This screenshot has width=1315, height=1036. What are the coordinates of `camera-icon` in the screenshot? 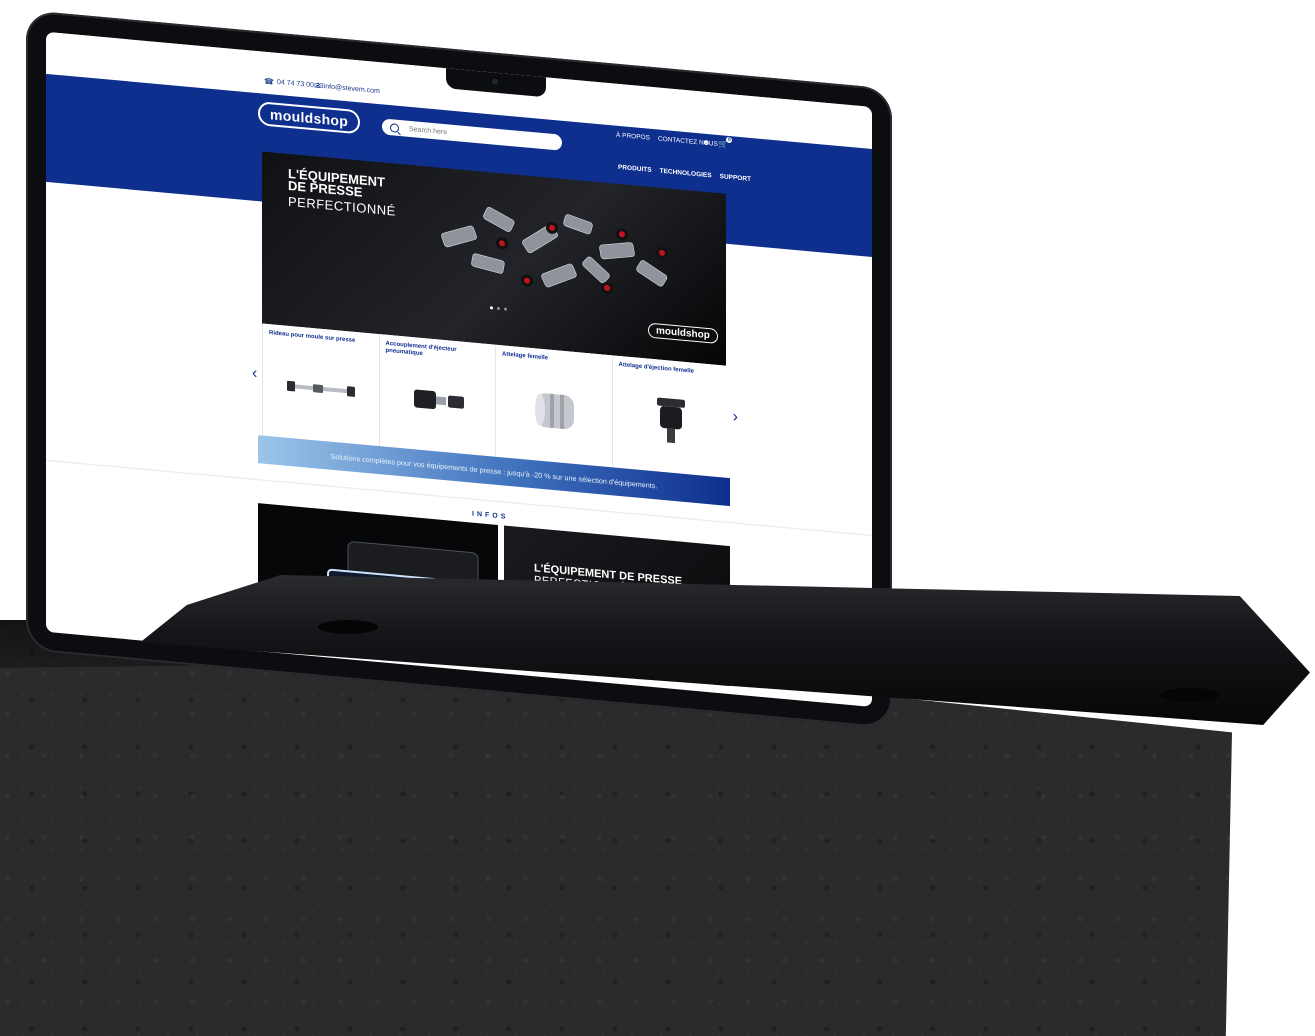 It's located at (495, 81).